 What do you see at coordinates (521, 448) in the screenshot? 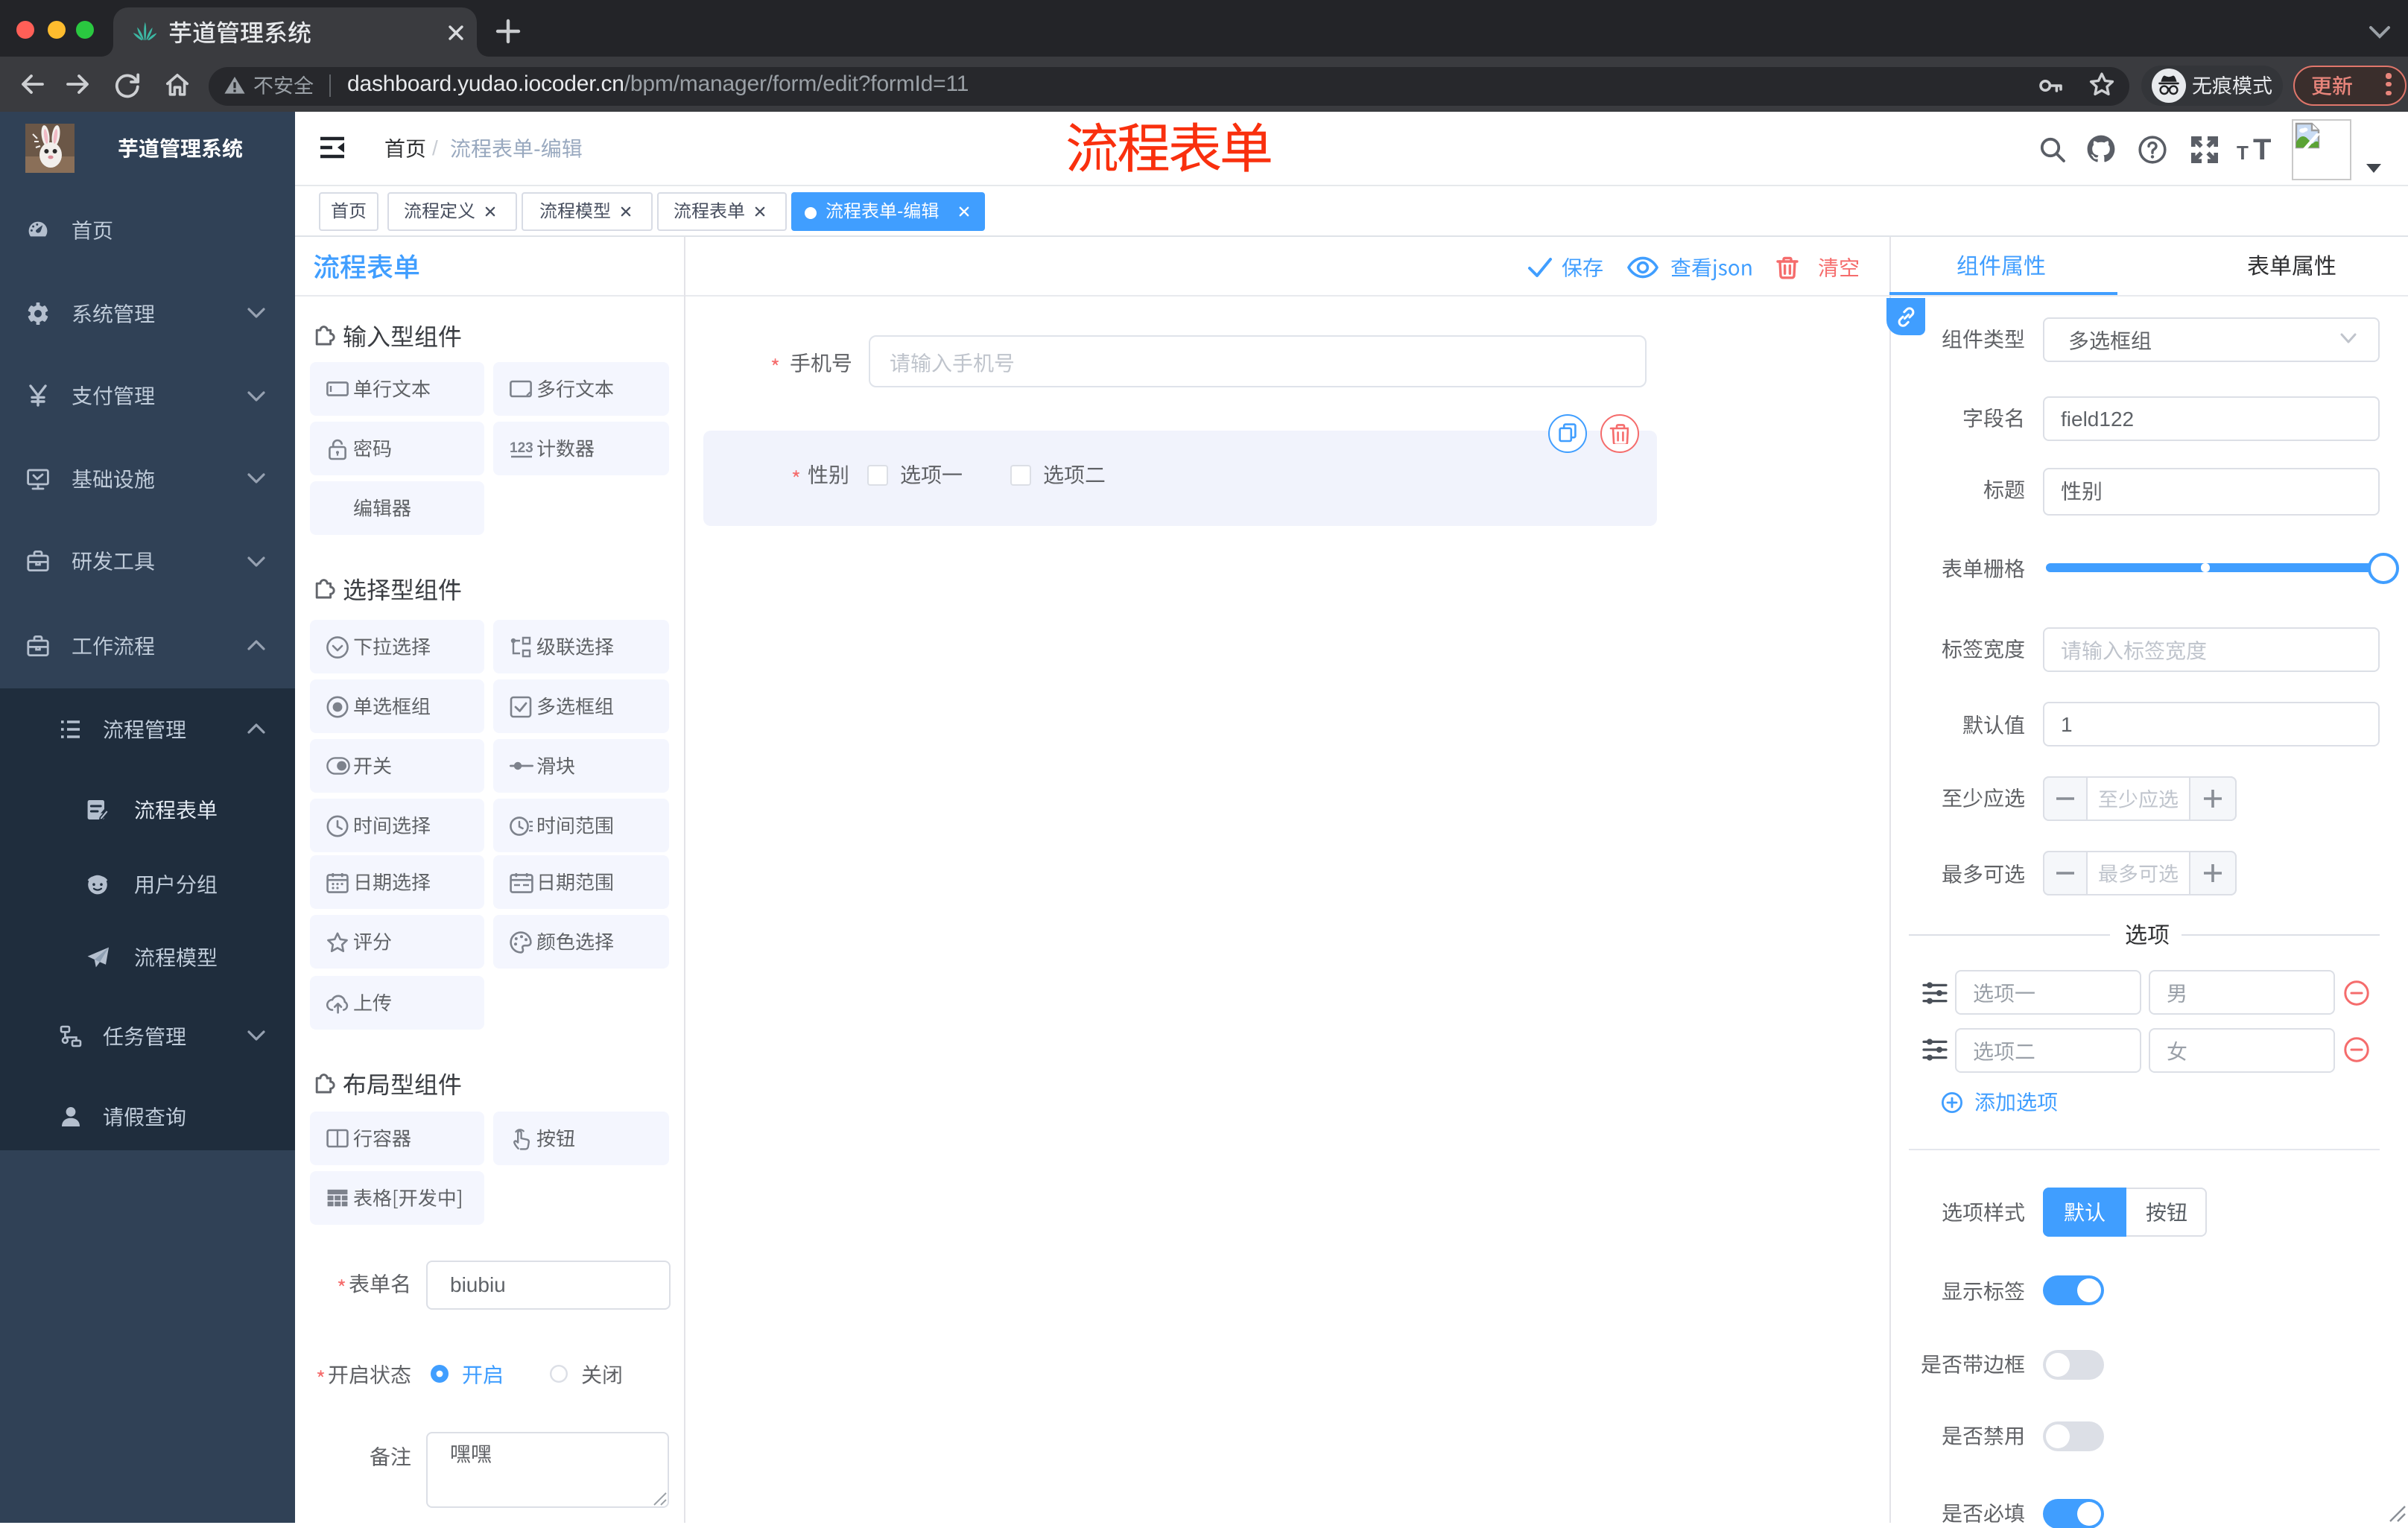
I see `svg-text: 123` at bounding box center [521, 448].